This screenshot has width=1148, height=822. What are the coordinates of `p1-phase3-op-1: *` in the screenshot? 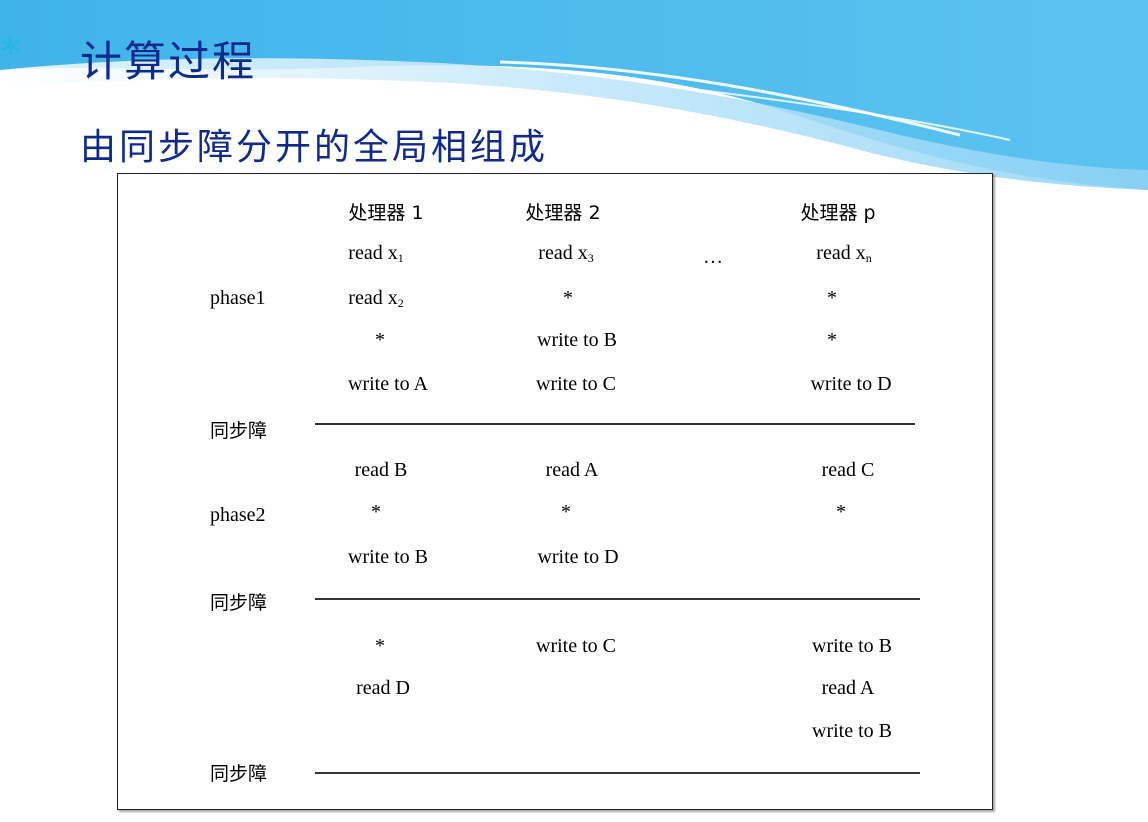 It's located at (380, 646).